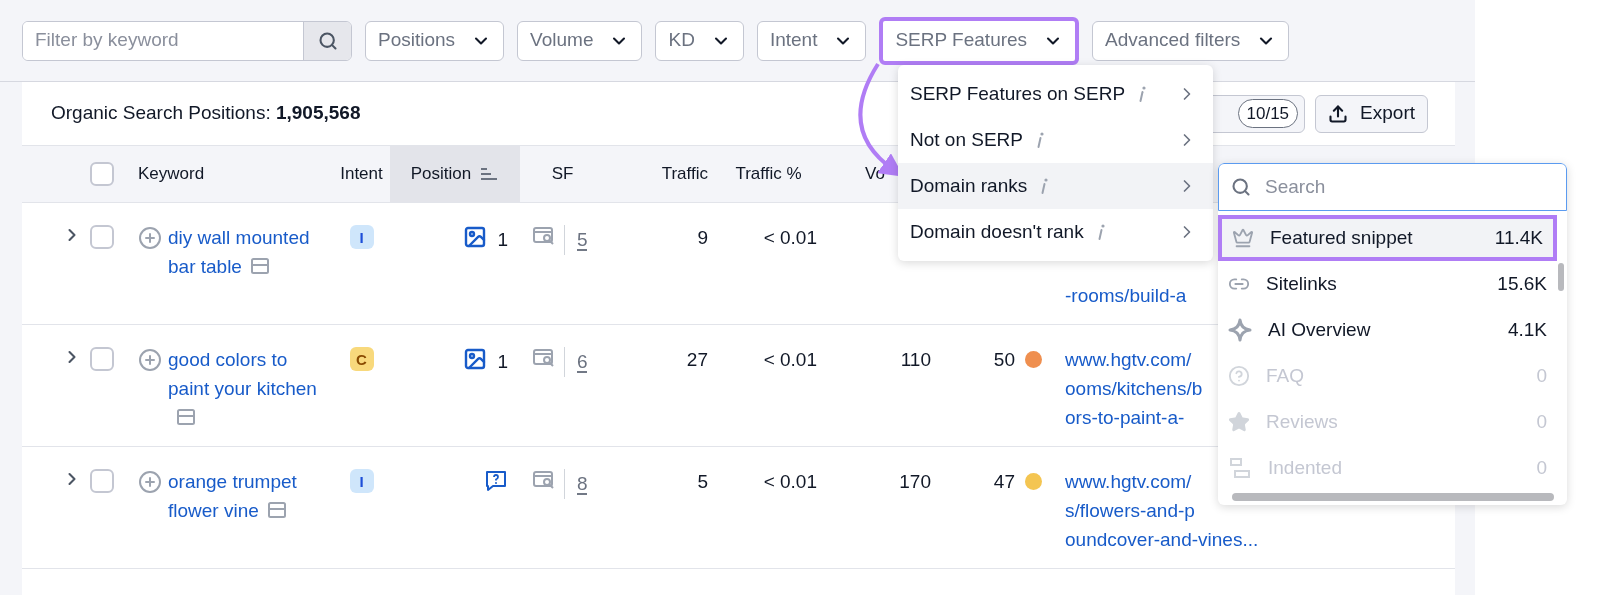 The height and width of the screenshot is (595, 1600). Describe the element at coordinates (1561, 277) in the screenshot. I see `vertical-scrollbar` at that location.